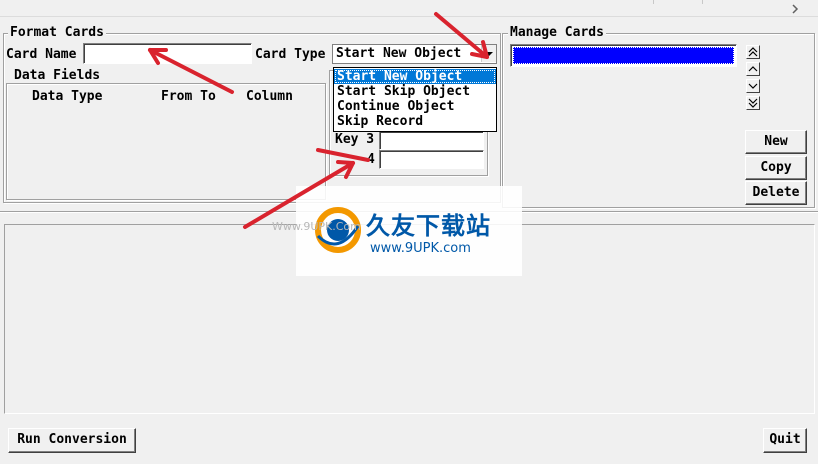 This screenshot has height=464, width=818. I want to click on quit-button: Quit, so click(785, 440).